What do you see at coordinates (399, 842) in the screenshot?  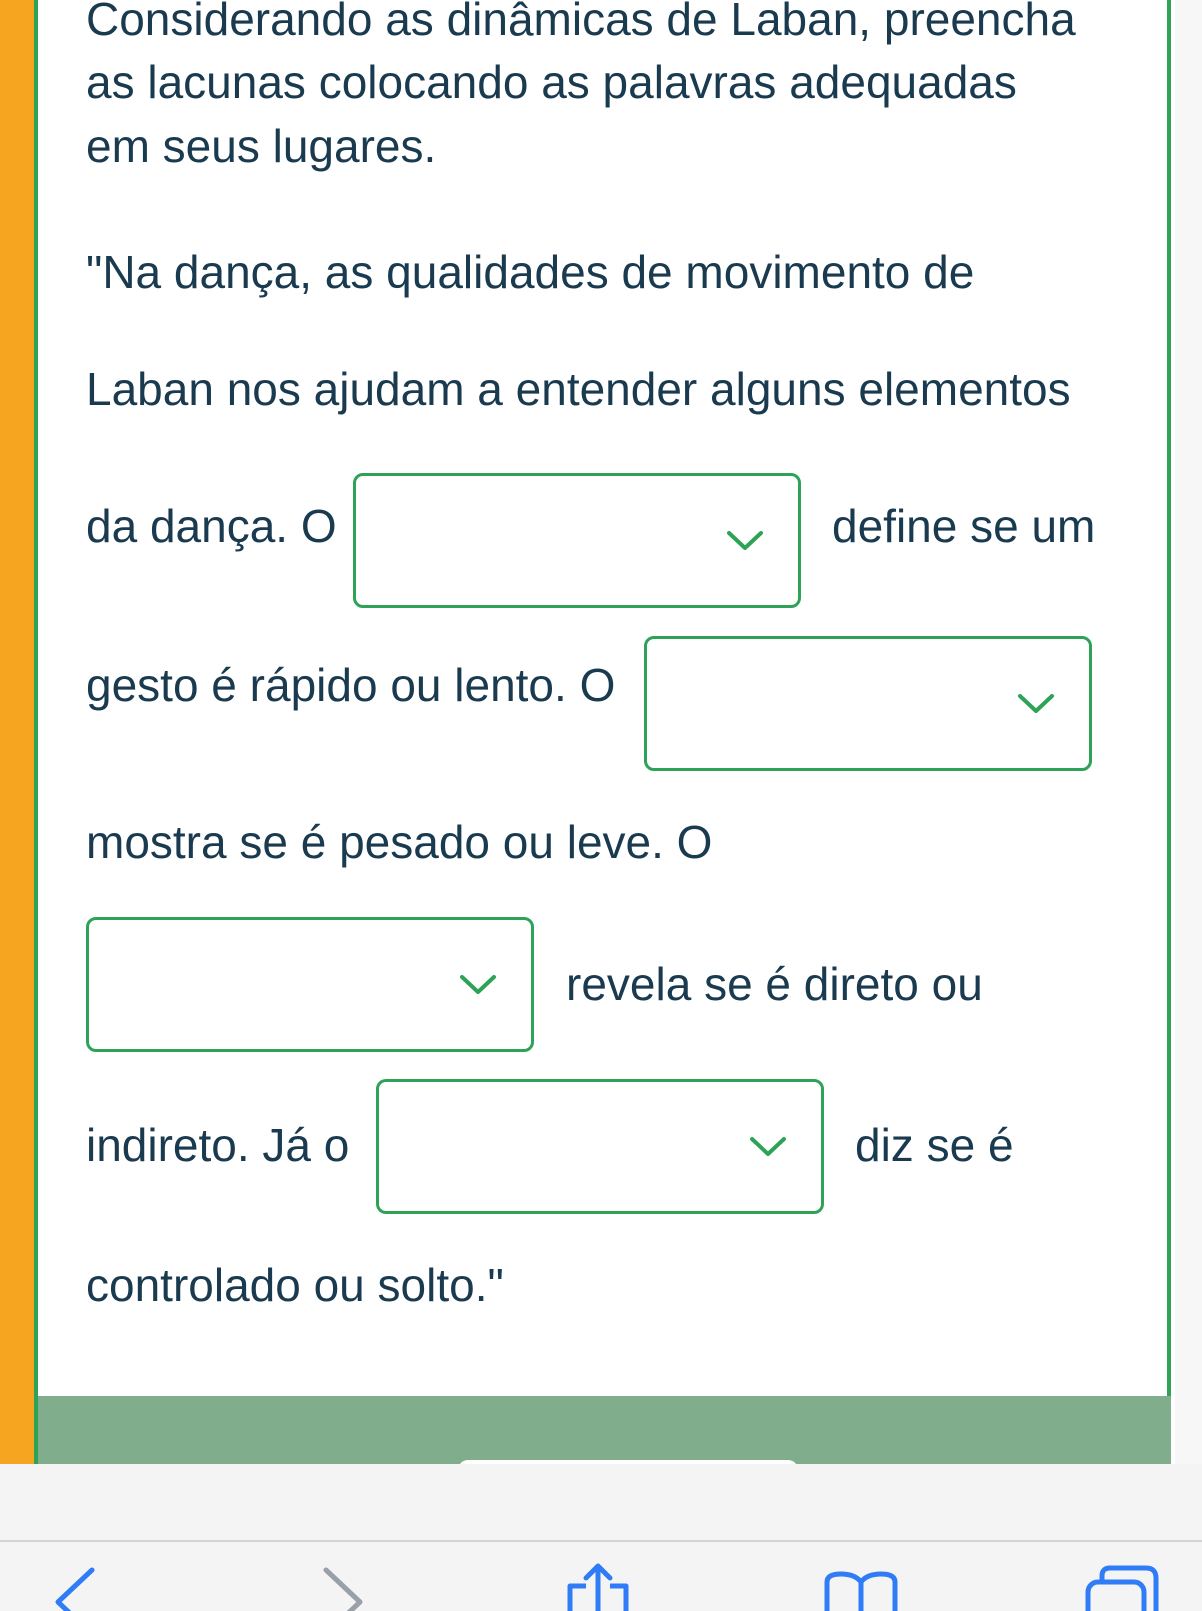 I see `passage-line-5: mostra se é pesado ou leve. O` at bounding box center [399, 842].